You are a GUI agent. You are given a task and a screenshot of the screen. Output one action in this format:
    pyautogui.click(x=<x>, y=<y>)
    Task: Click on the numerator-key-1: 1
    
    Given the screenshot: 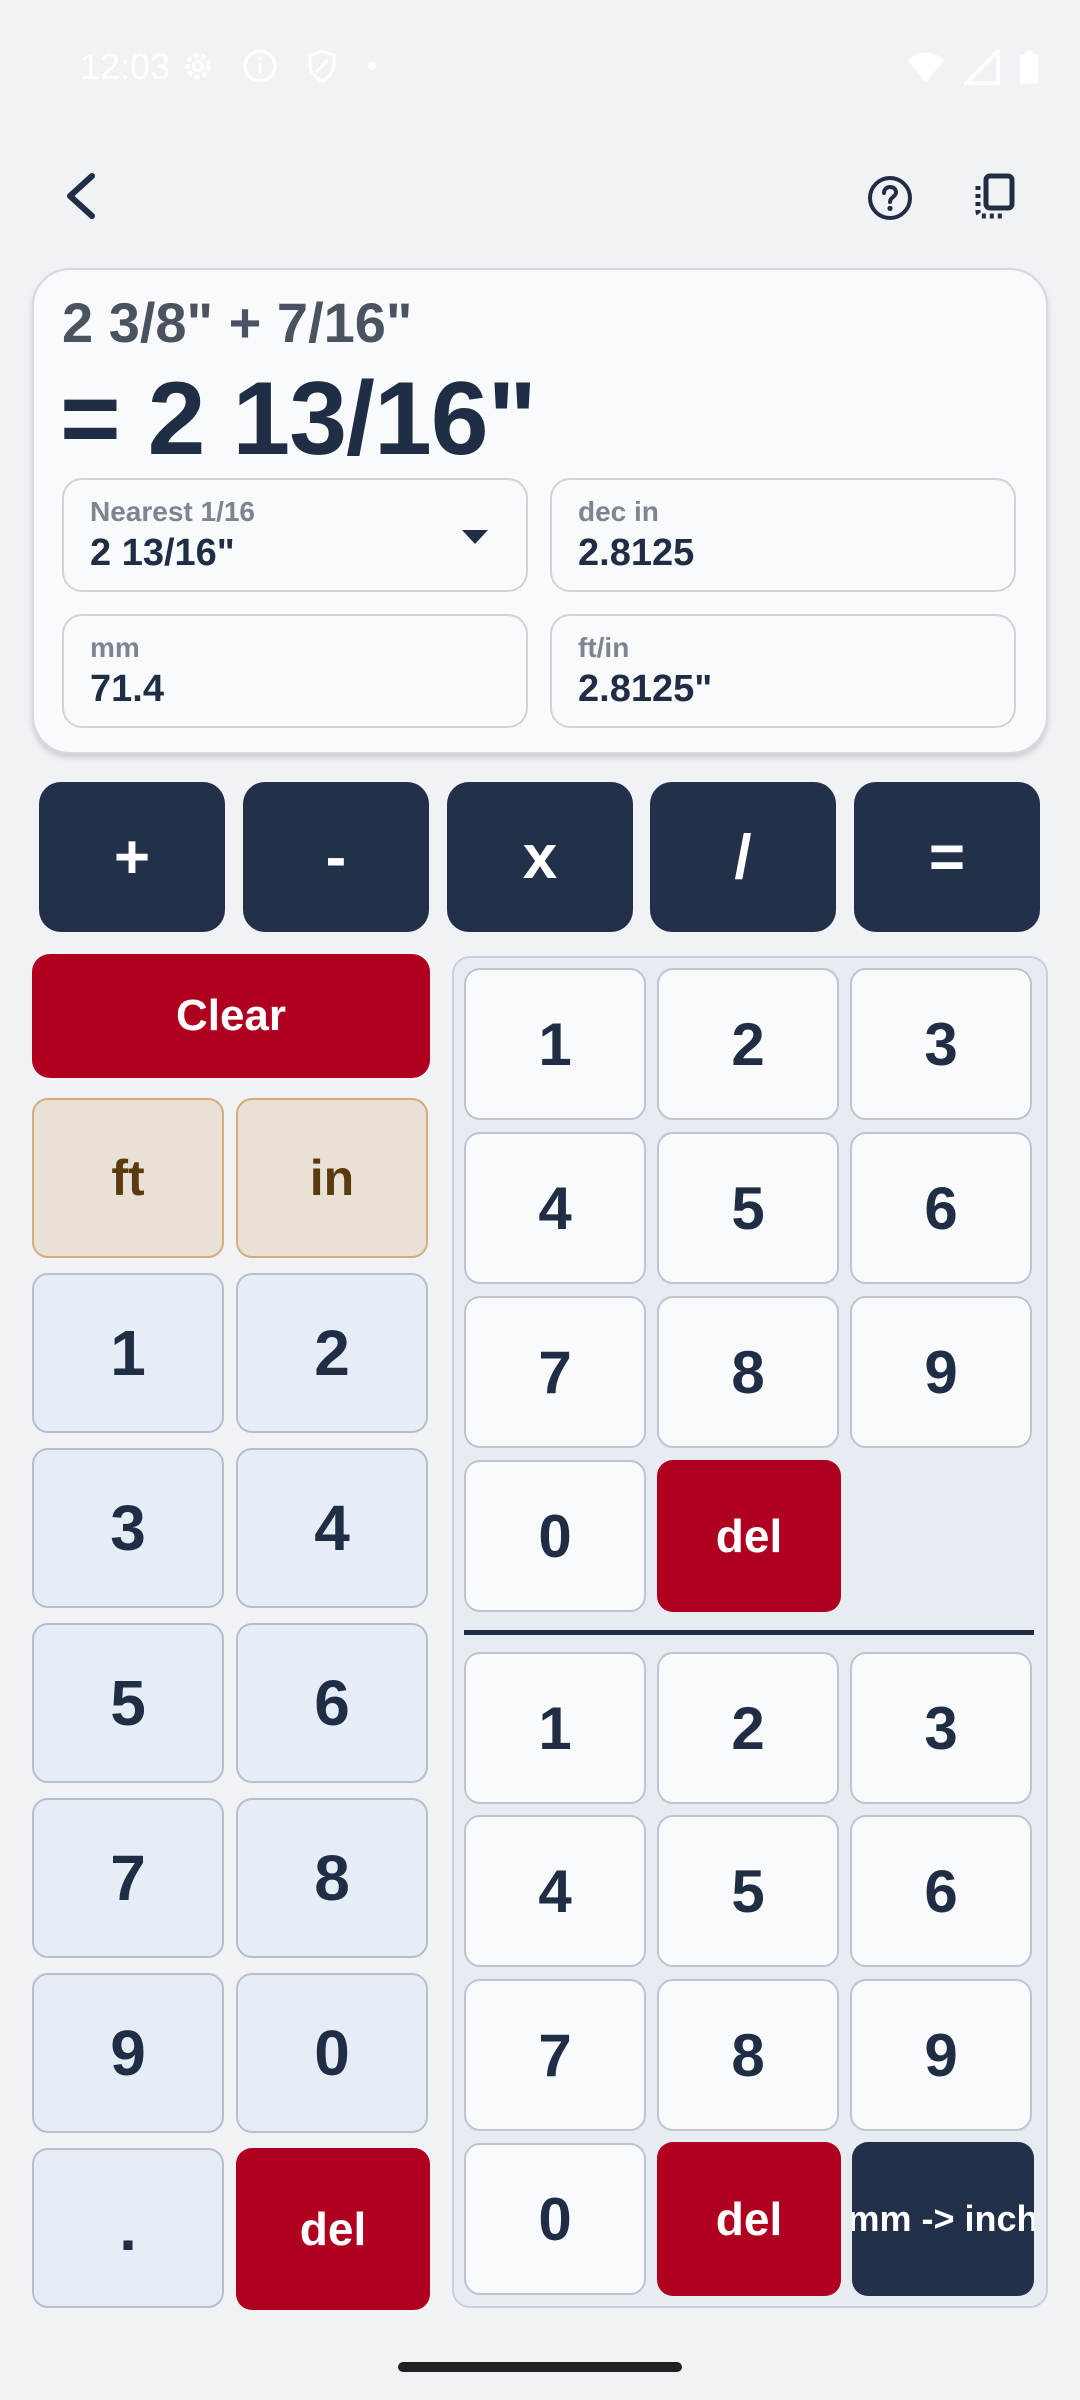 What is the action you would take?
    pyautogui.click(x=555, y=1044)
    